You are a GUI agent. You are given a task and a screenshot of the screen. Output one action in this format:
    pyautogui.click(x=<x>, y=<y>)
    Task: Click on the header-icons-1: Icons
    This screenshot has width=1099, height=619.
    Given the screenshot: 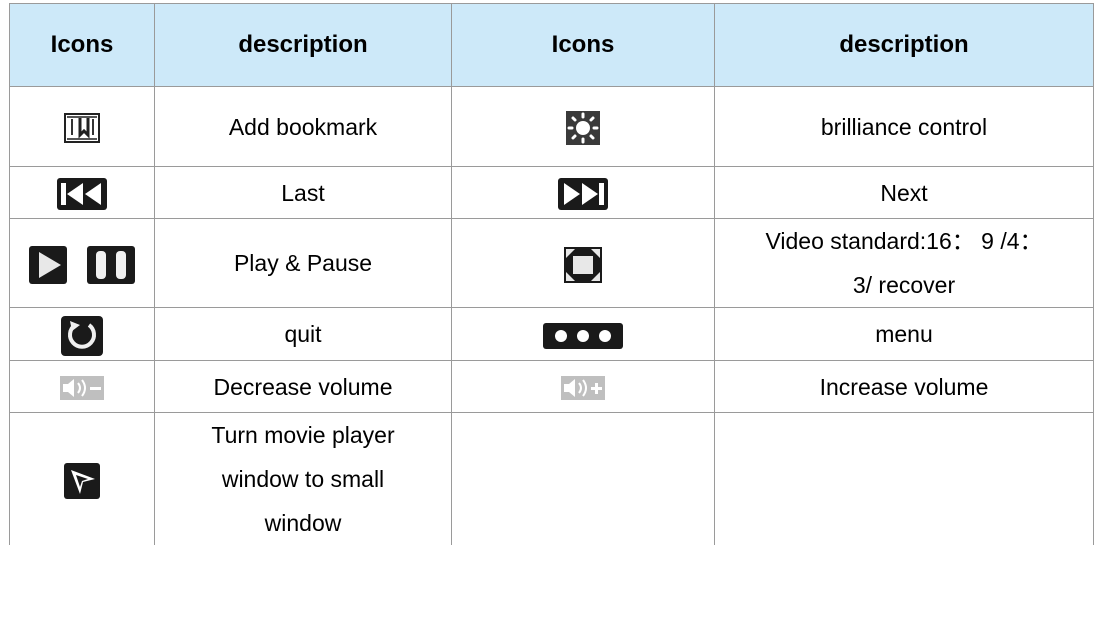 What is the action you would take?
    pyautogui.click(x=82, y=45)
    